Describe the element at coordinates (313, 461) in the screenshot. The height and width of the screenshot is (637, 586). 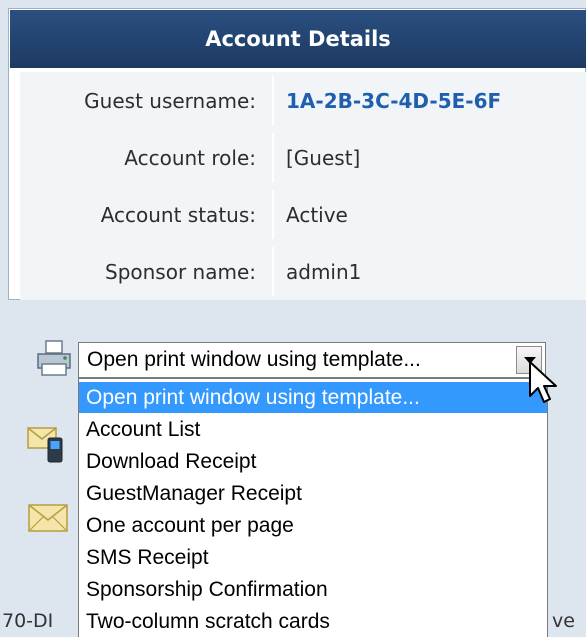
I see `dropdown-option: Download Receipt` at that location.